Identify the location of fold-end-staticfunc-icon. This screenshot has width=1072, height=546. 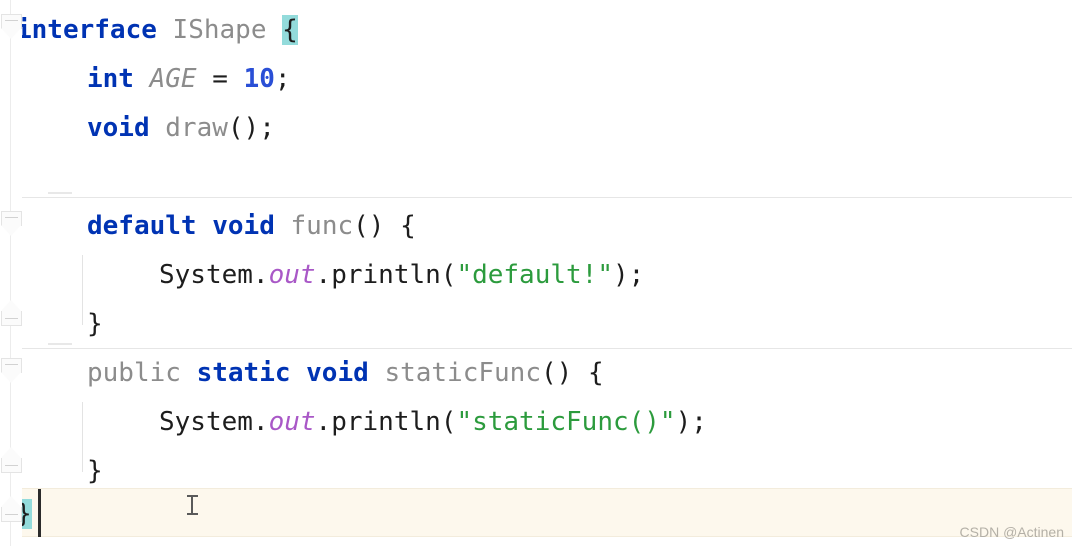
(11, 460).